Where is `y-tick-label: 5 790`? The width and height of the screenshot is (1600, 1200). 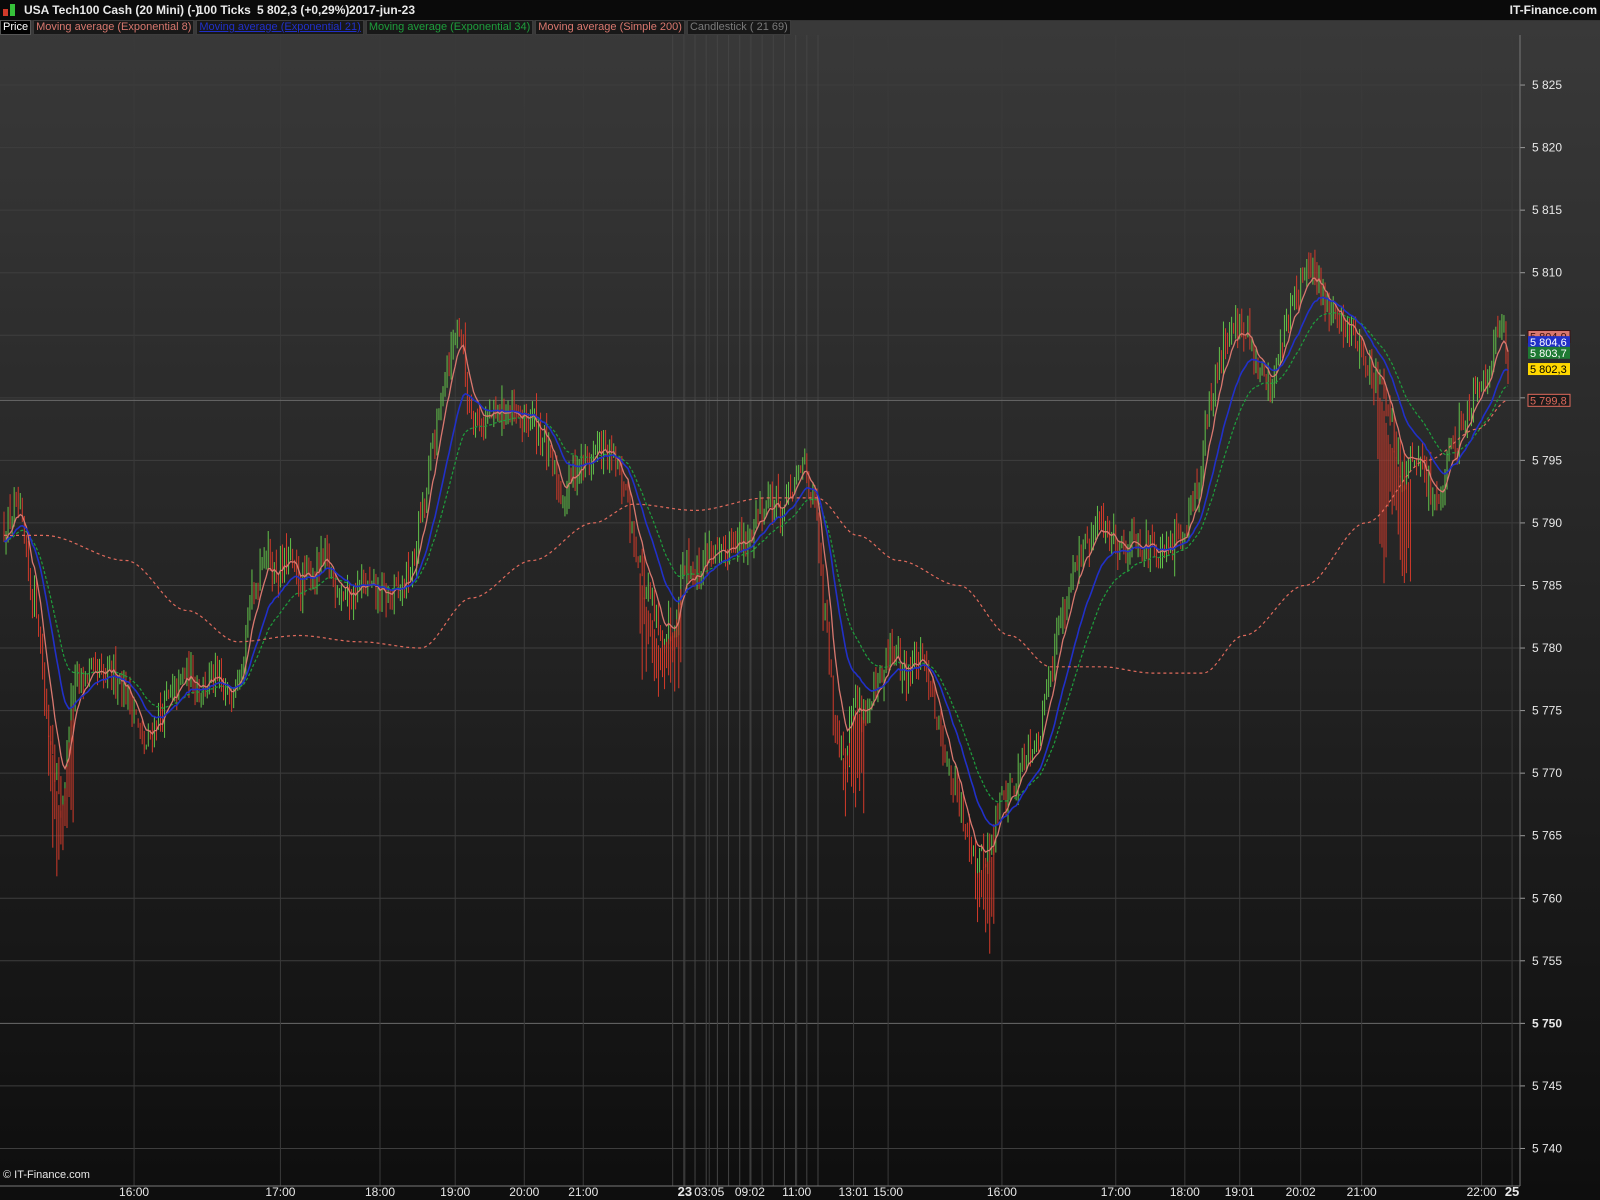
y-tick-label: 5 790 is located at coordinates (1547, 523).